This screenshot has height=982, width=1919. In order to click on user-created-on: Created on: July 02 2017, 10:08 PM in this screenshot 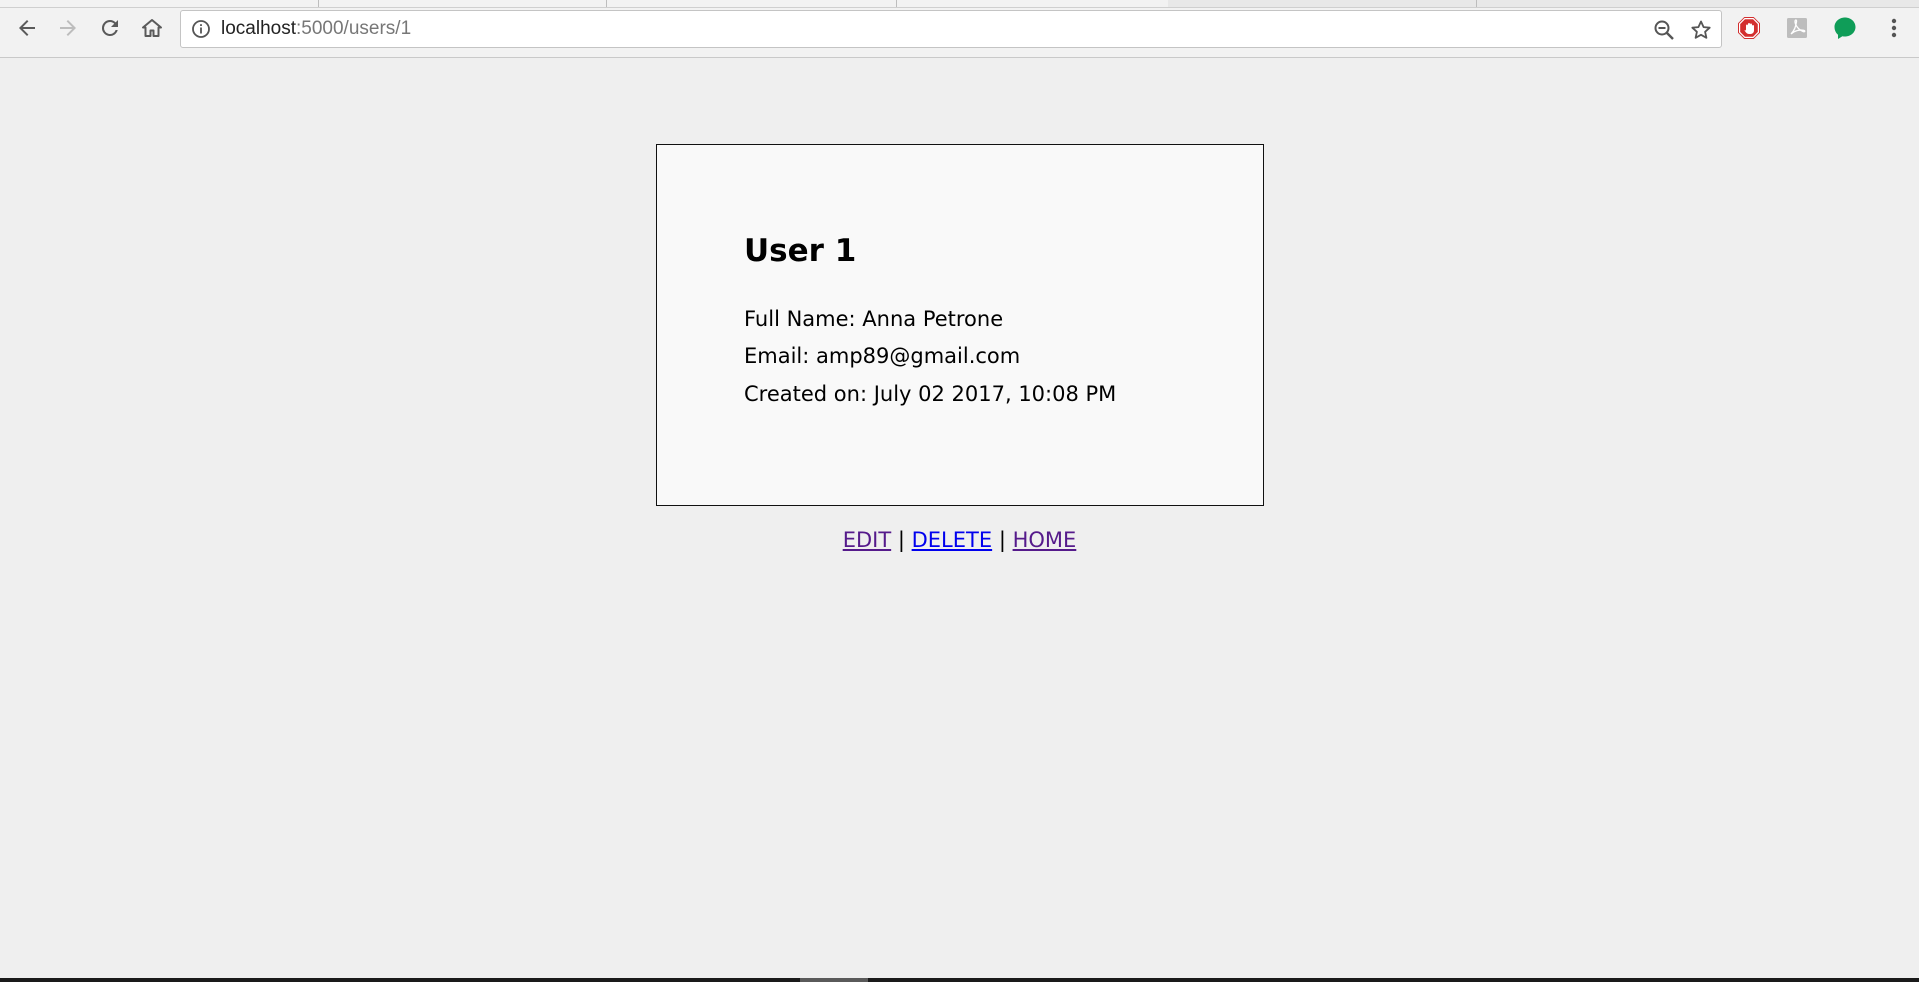, I will do `click(930, 394)`.